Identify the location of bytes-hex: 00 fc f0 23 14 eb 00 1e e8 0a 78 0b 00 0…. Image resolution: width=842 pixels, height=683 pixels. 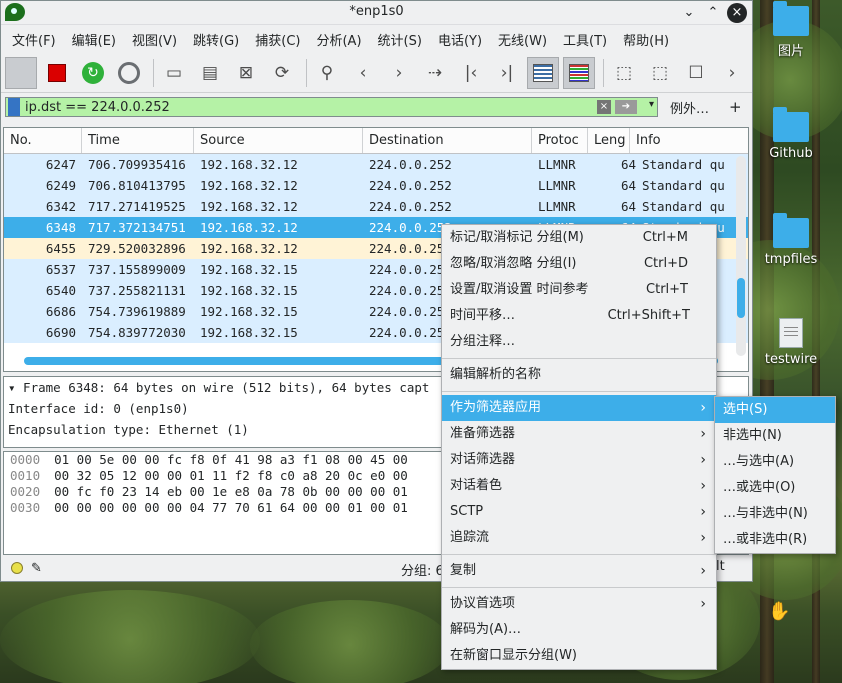
(231, 491).